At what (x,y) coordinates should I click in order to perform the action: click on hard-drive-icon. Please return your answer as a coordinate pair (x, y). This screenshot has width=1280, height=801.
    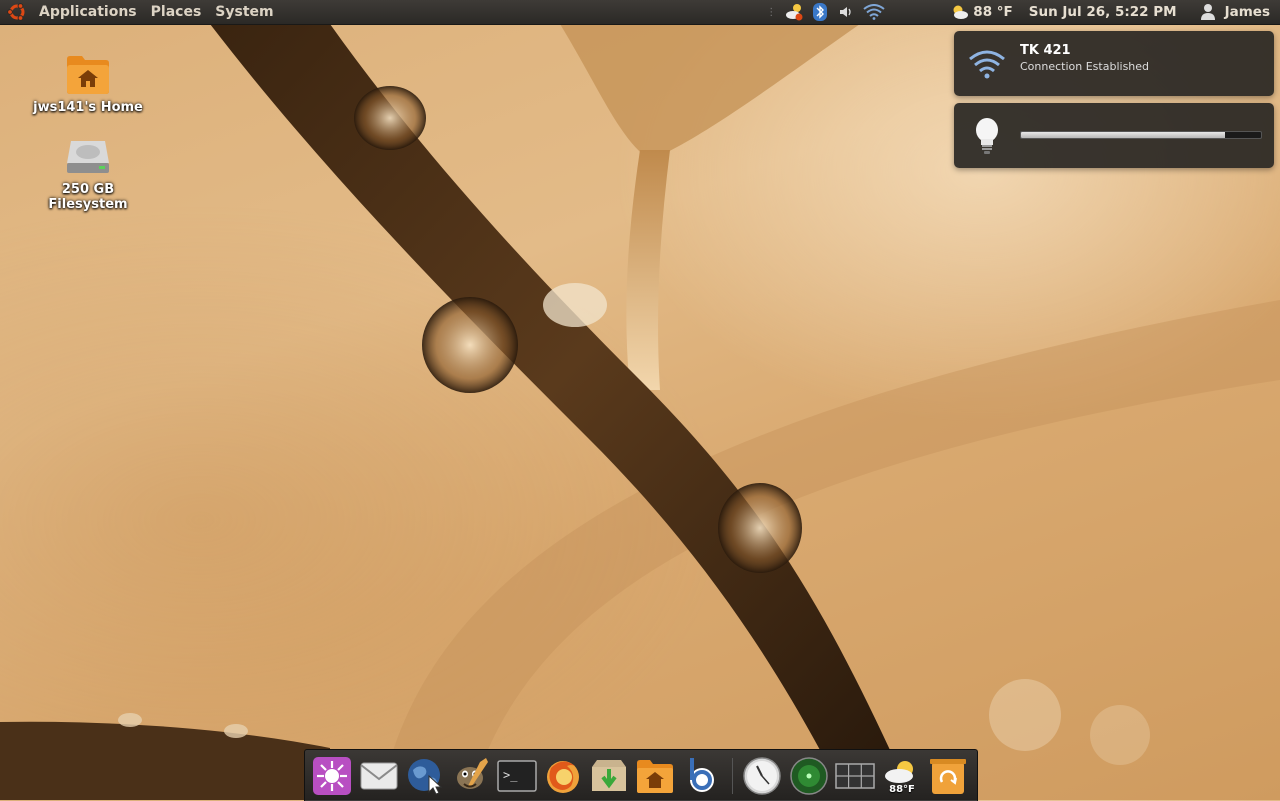
    Looking at the image, I should click on (88, 156).